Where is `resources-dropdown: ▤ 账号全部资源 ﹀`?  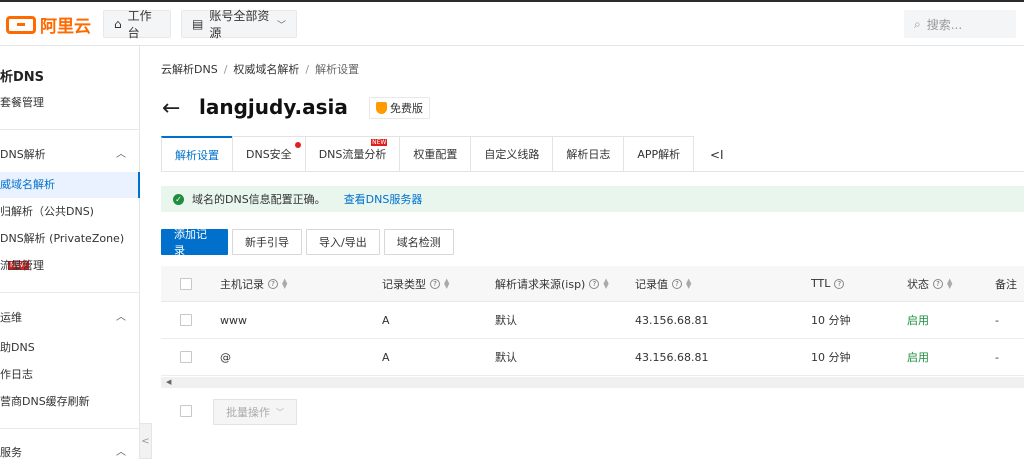 resources-dropdown: ▤ 账号全部资源 ﹀ is located at coordinates (239, 24).